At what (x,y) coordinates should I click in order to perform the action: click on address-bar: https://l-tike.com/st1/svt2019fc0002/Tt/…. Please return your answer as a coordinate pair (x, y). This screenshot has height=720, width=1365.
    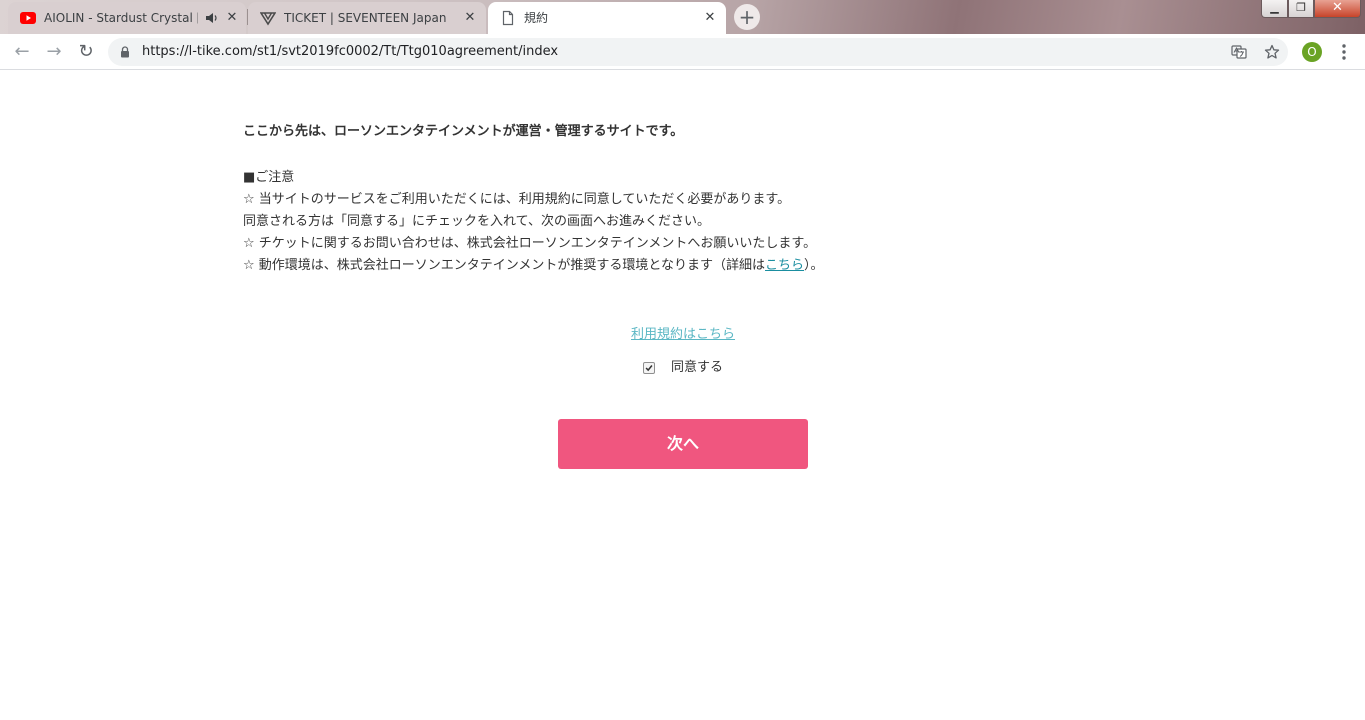
    Looking at the image, I should click on (698, 52).